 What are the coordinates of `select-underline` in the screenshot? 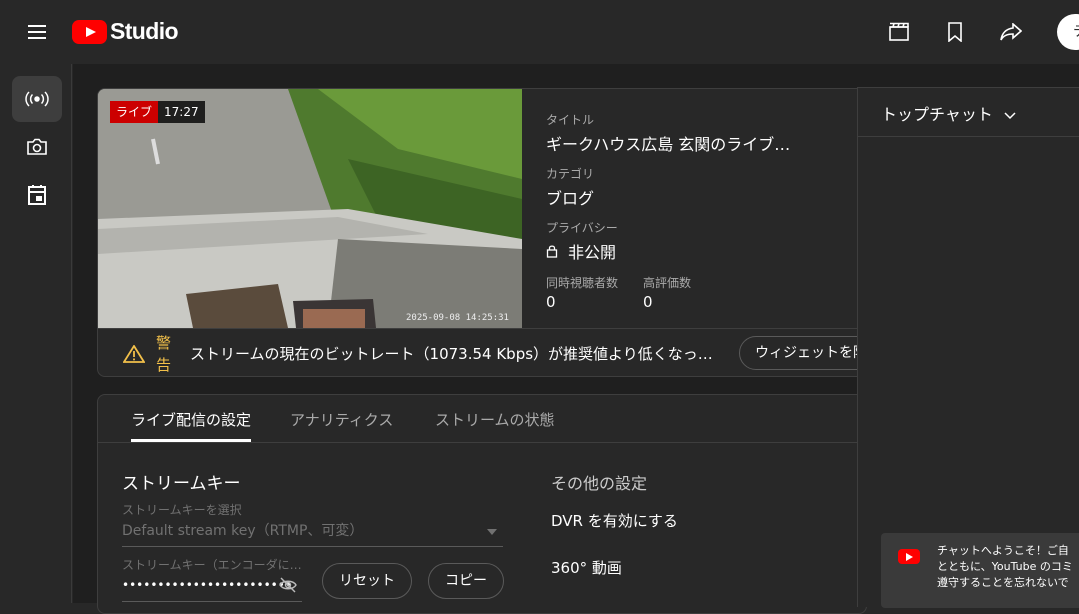 It's located at (312, 546).